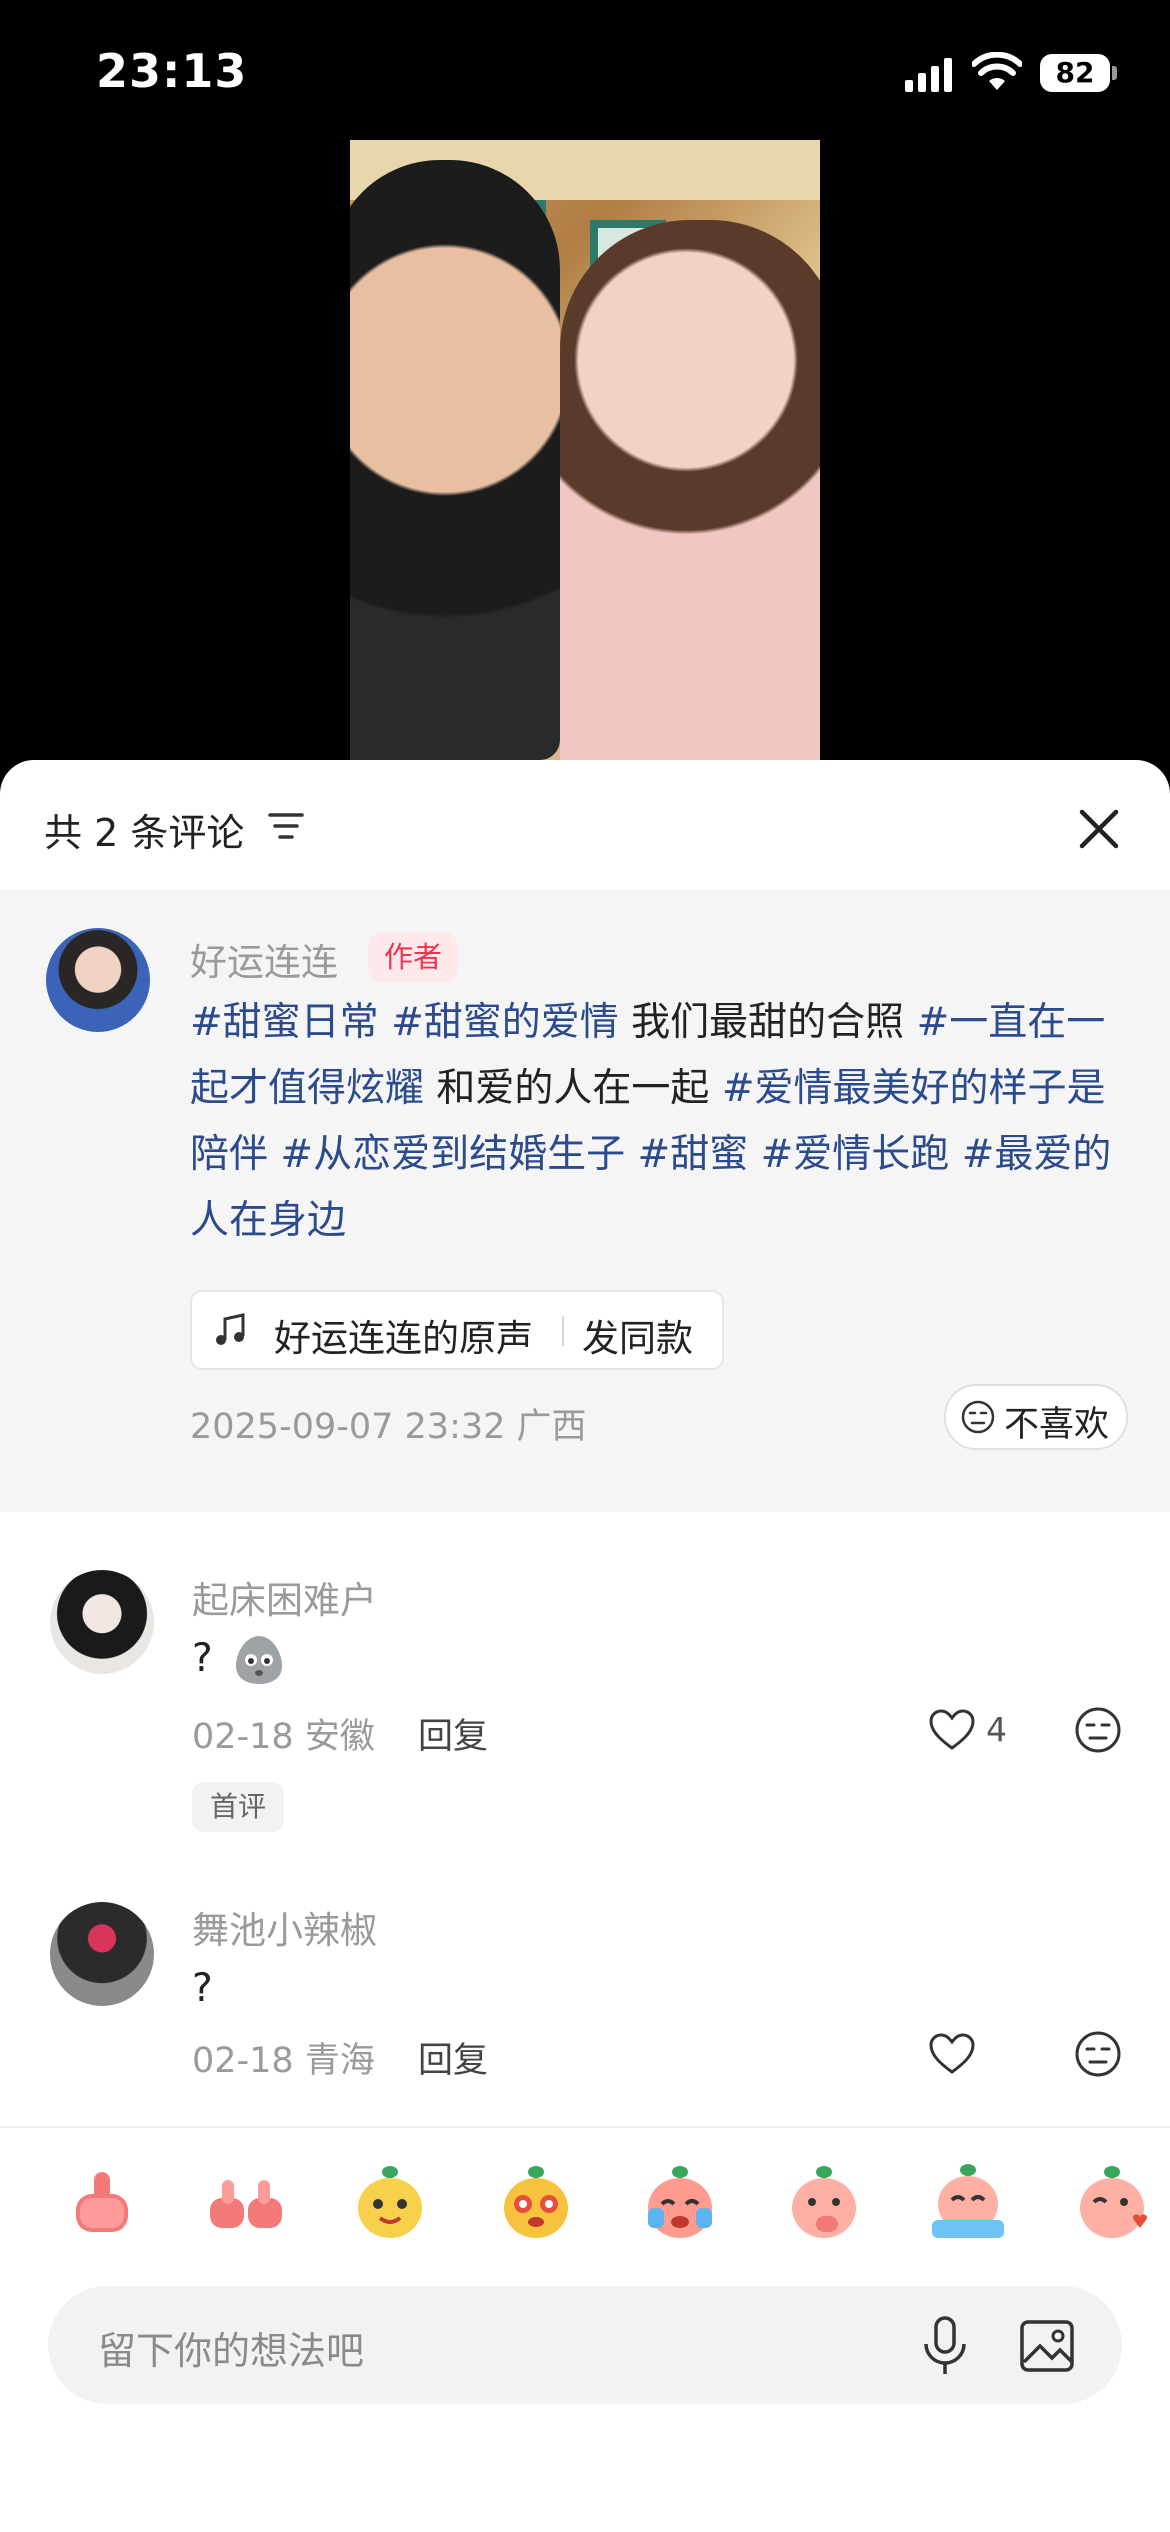 Image resolution: width=1170 pixels, height=2532 pixels. Describe the element at coordinates (102, 2202) in the screenshot. I see `thumbs-up-emoji-icon` at that location.